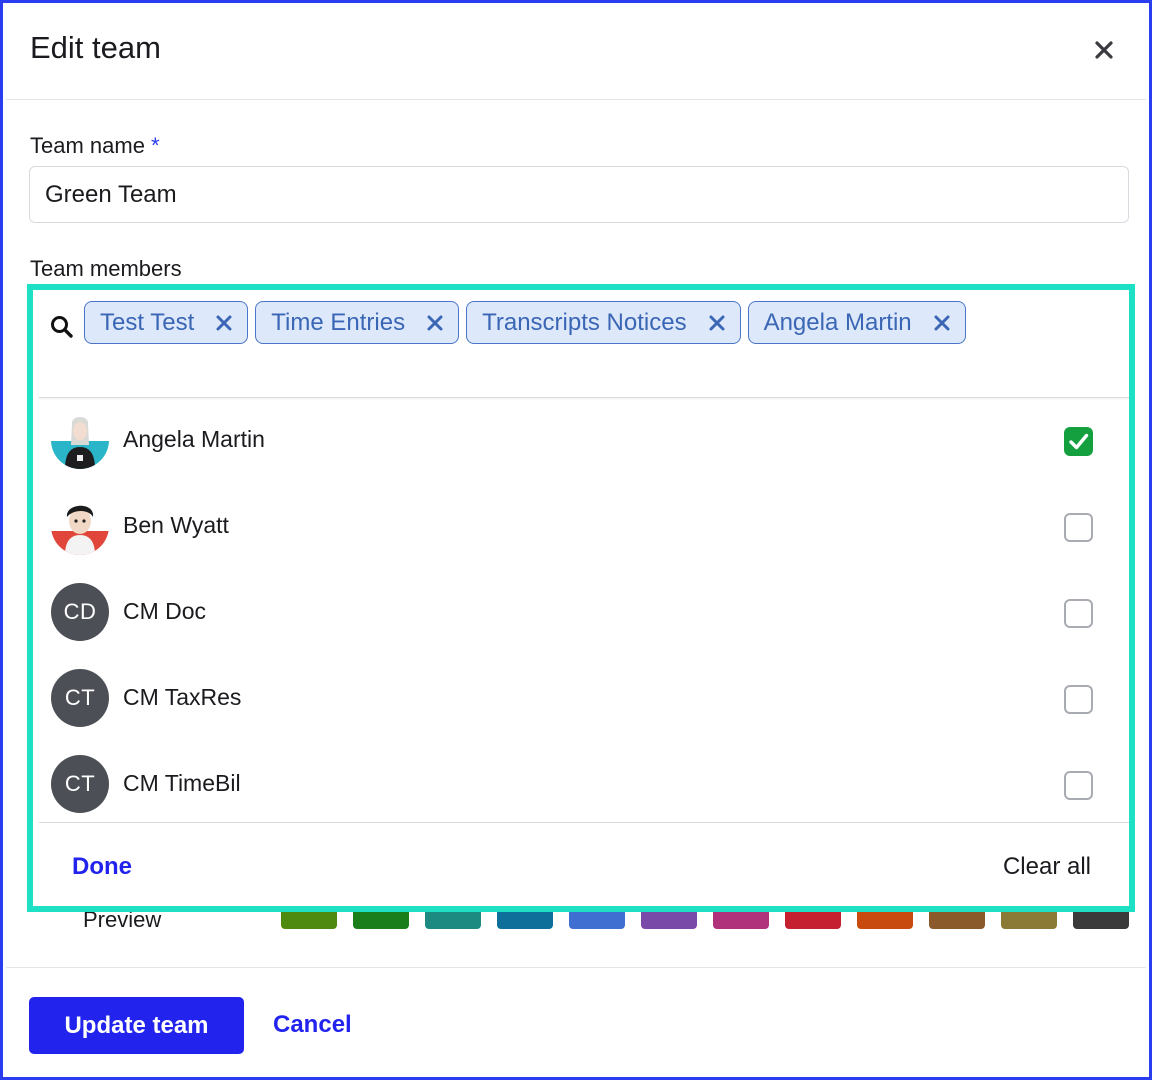 Image resolution: width=1152 pixels, height=1080 pixels. Describe the element at coordinates (176, 525) in the screenshot. I see `member-name: Ben Wyatt` at that location.